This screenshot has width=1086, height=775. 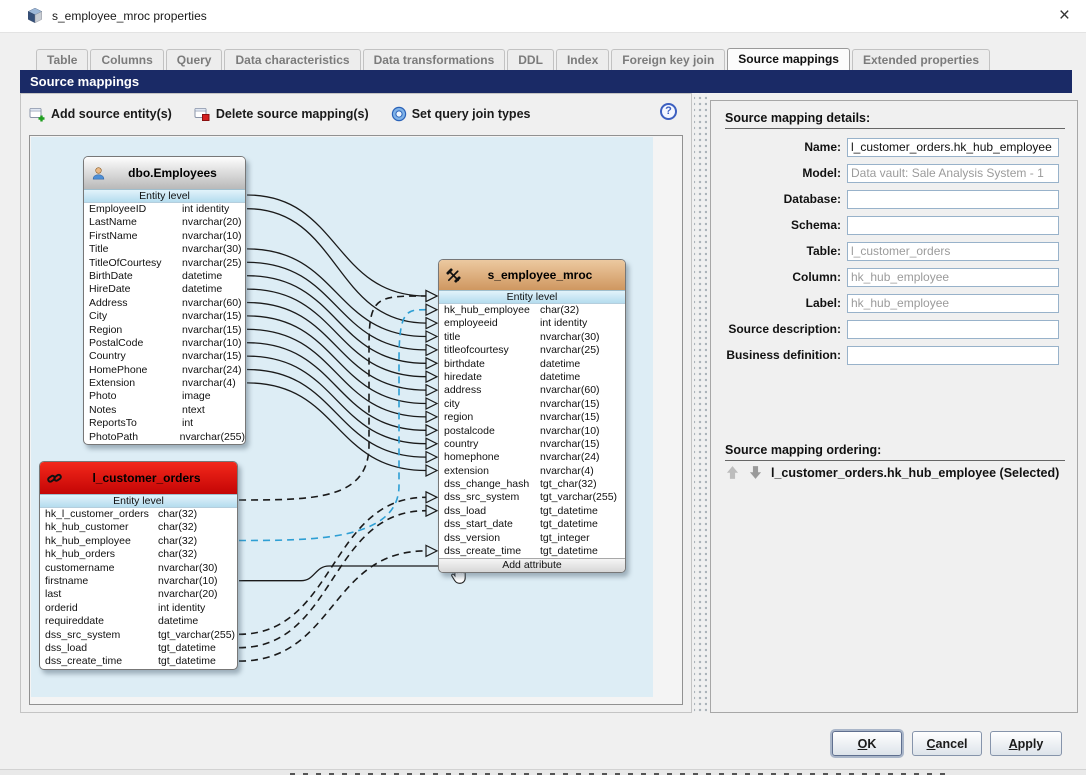 I want to click on entity-title: l_customer_orders, so click(x=146, y=478).